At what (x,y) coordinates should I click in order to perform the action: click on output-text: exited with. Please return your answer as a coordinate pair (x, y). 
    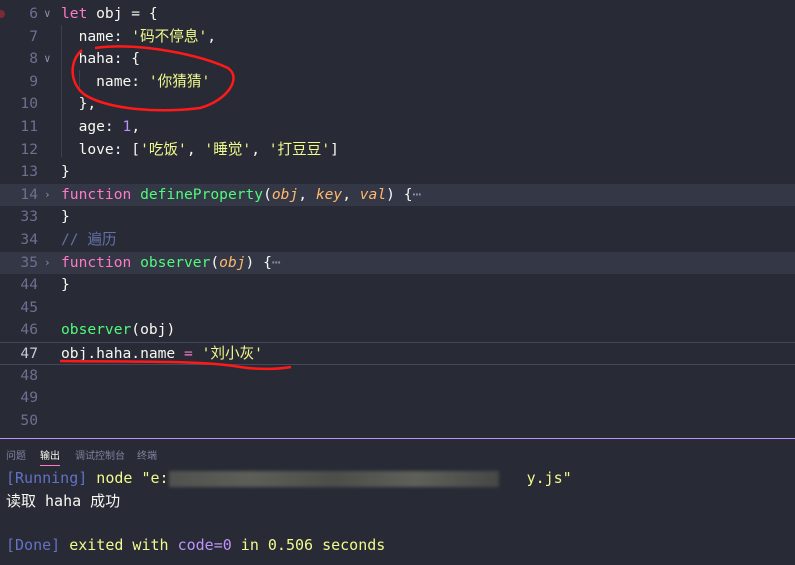
    Looking at the image, I should click on (119, 545).